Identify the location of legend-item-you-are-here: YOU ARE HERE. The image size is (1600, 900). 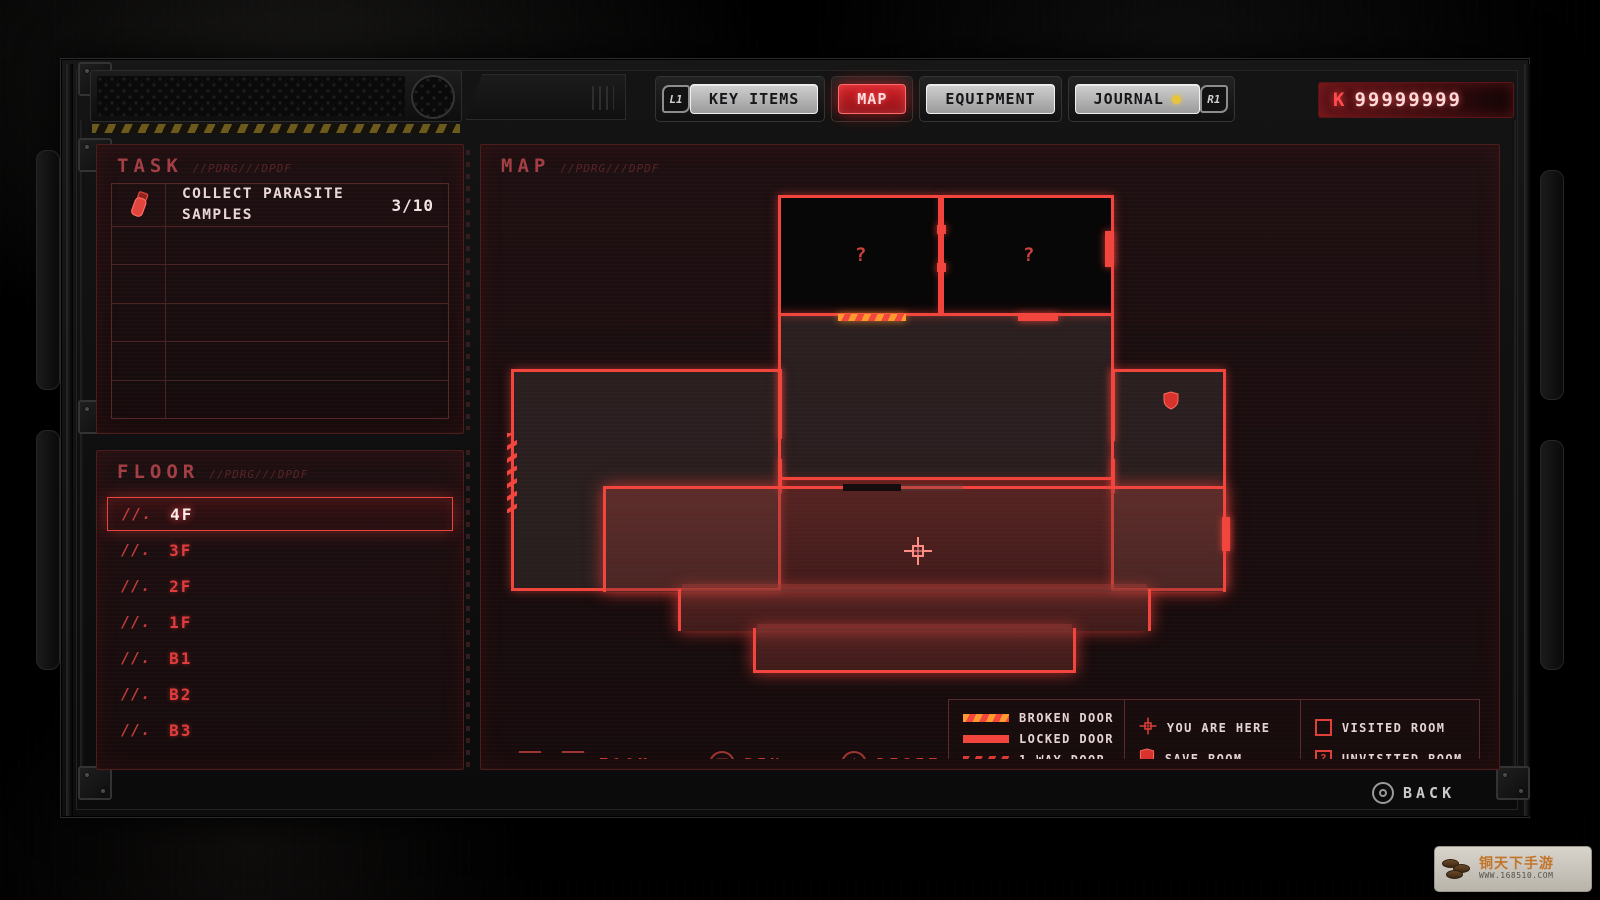
(1219, 728).